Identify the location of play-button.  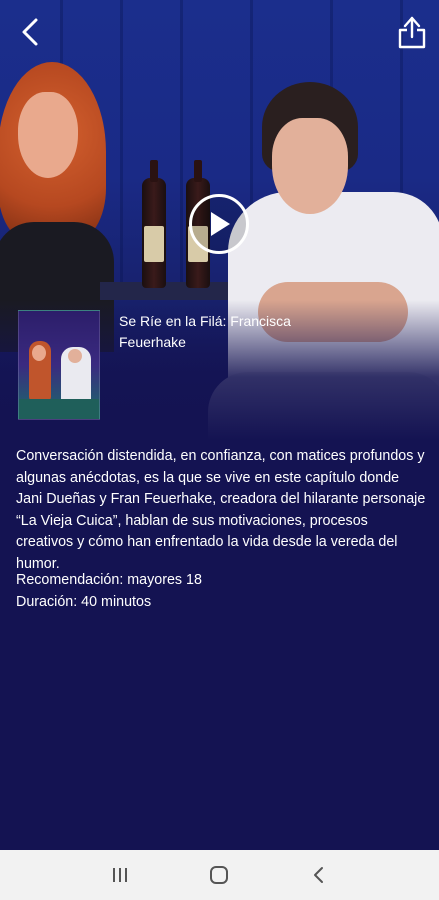
(219, 224).